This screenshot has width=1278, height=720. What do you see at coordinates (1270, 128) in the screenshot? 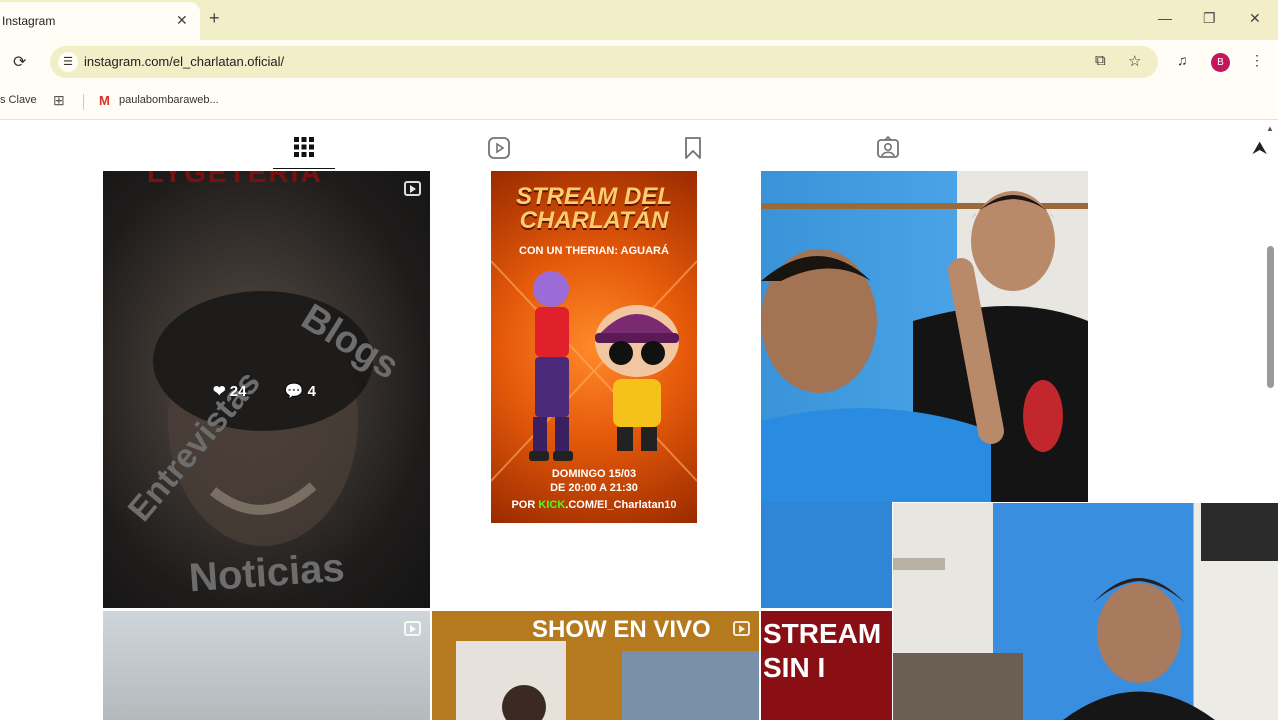
I see `scroll-up-icon: ▲` at bounding box center [1270, 128].